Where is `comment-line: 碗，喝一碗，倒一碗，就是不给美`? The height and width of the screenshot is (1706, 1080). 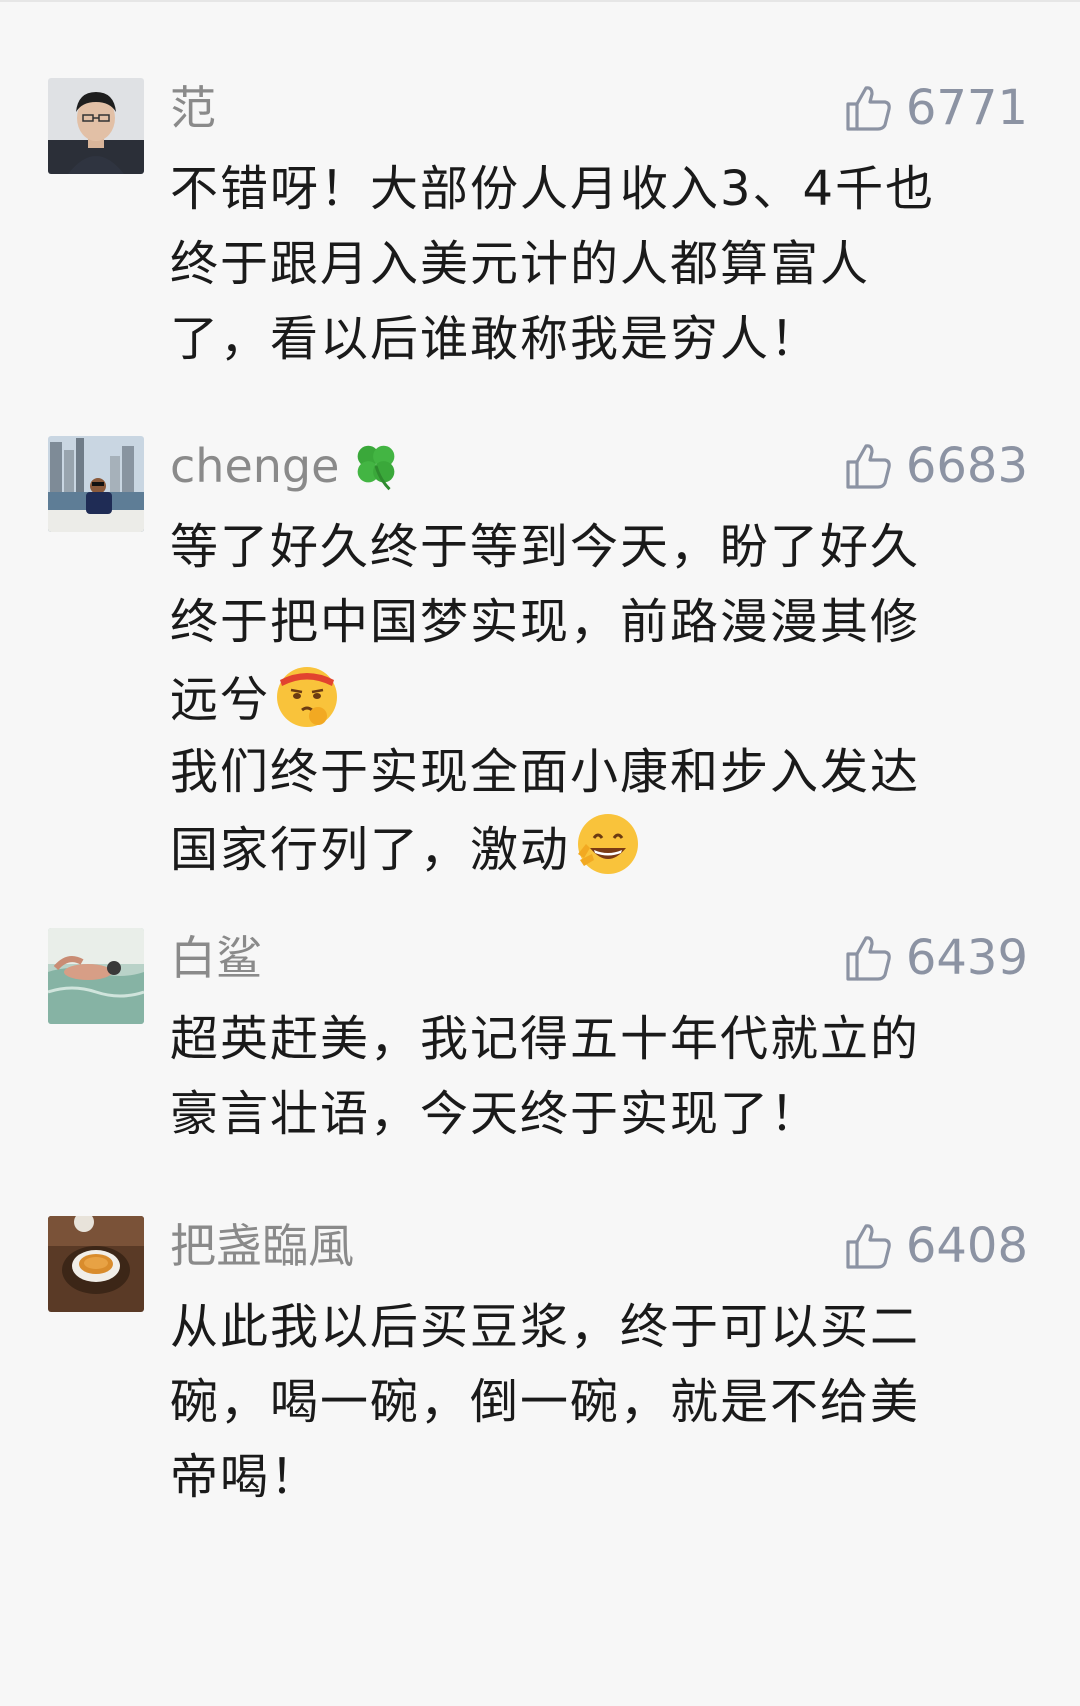 comment-line: 碗，喝一碗，倒一碗，就是不给美 is located at coordinates (545, 1402).